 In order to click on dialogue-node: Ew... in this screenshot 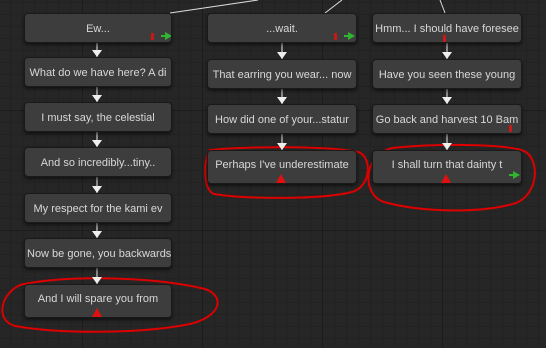, I will do `click(98, 28)`.